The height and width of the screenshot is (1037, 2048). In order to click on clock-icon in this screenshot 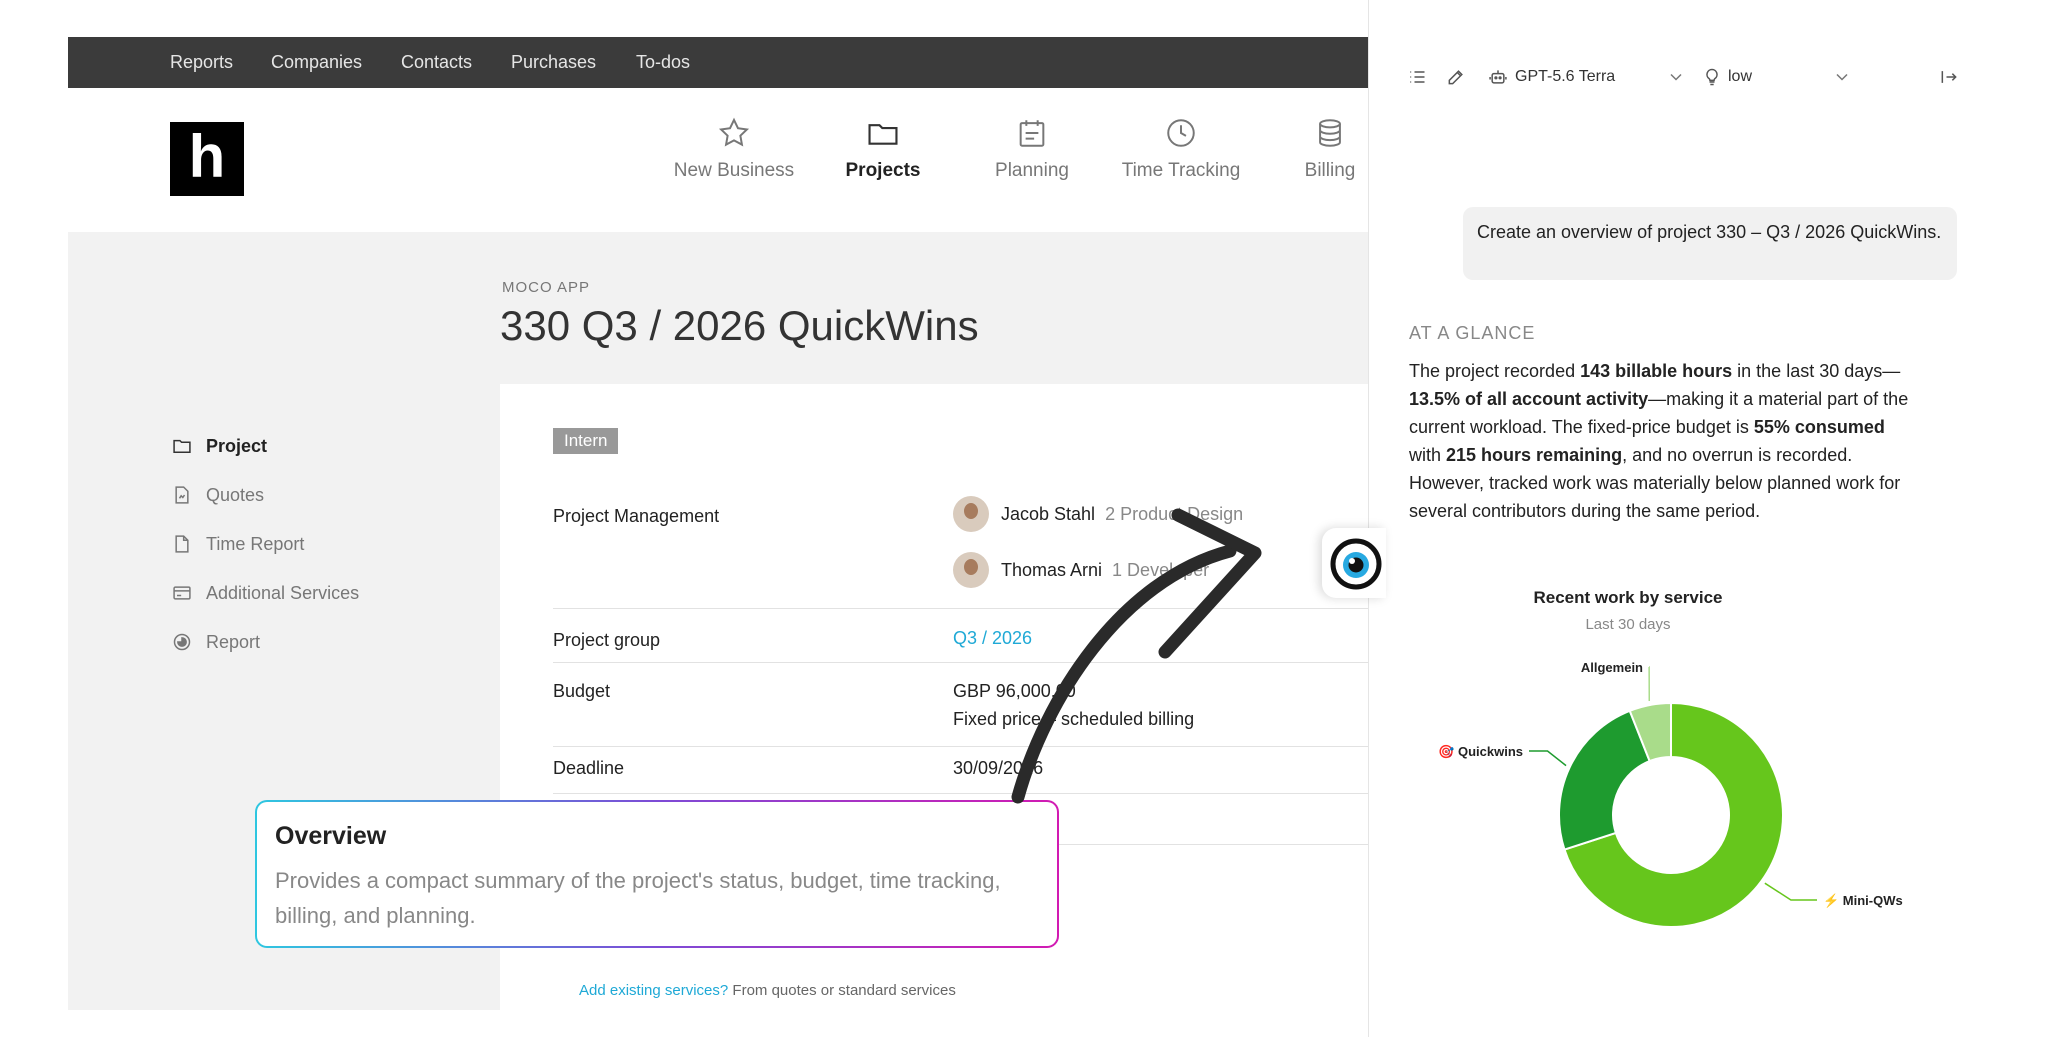, I will do `click(1181, 133)`.